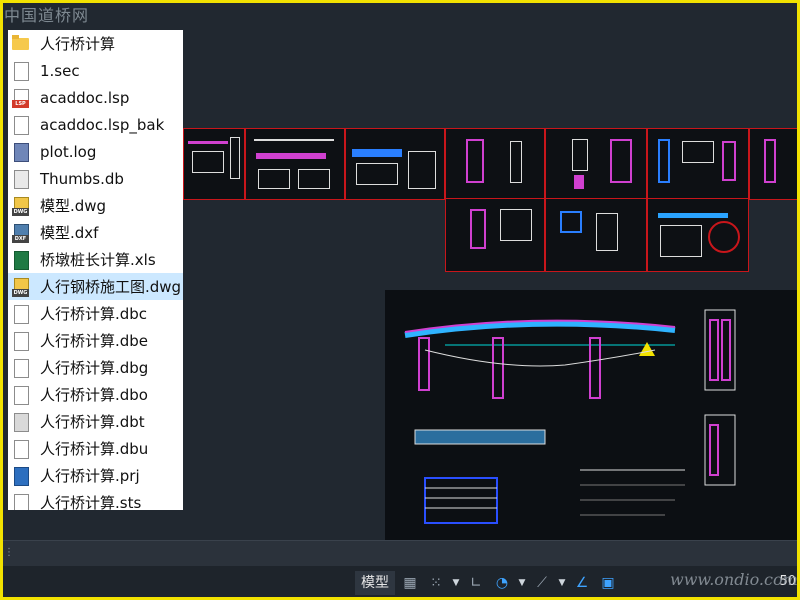 The image size is (800, 600). I want to click on folder-icon, so click(21, 44).